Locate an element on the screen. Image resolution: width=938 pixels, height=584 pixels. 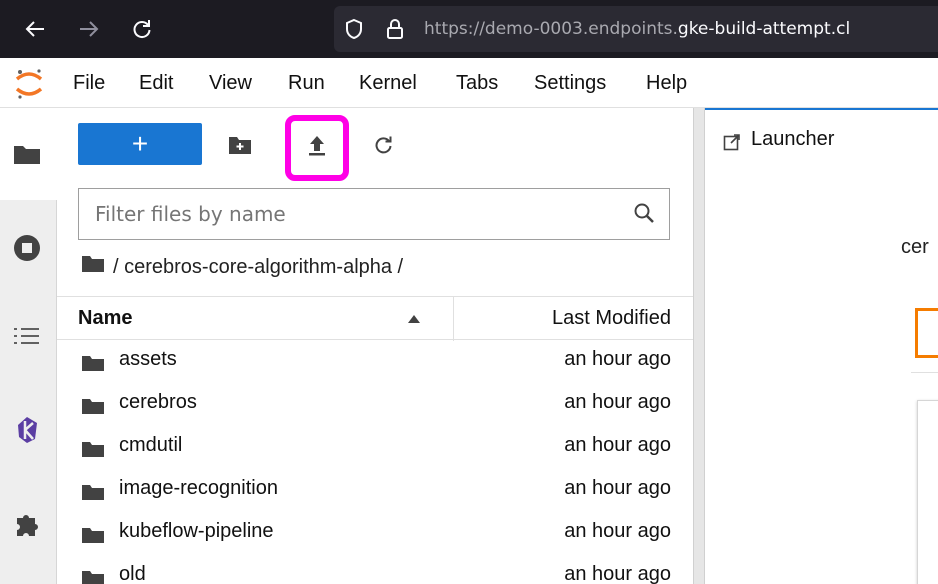
tab-bar: Launcher is located at coordinates (821, 142).